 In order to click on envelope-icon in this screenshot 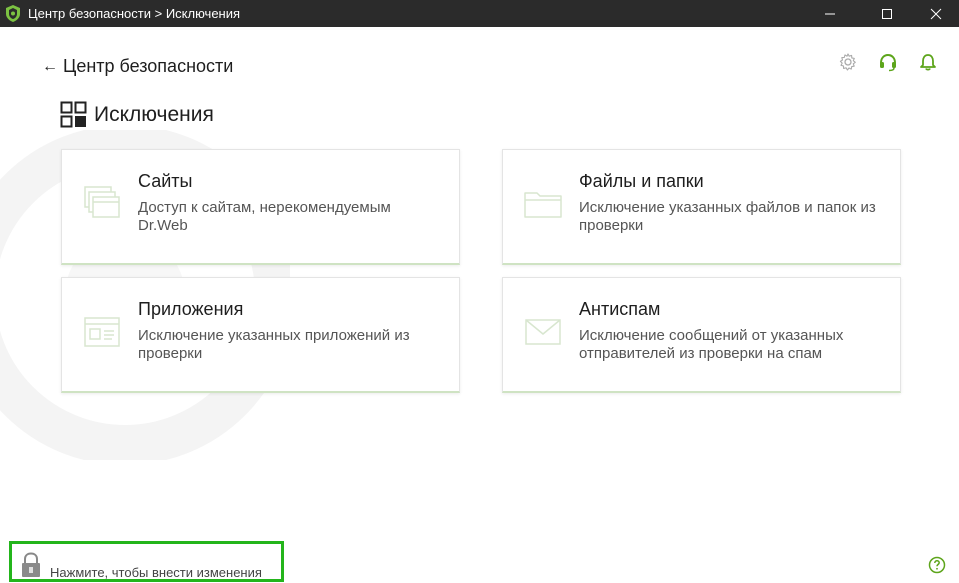, I will do `click(543, 332)`.